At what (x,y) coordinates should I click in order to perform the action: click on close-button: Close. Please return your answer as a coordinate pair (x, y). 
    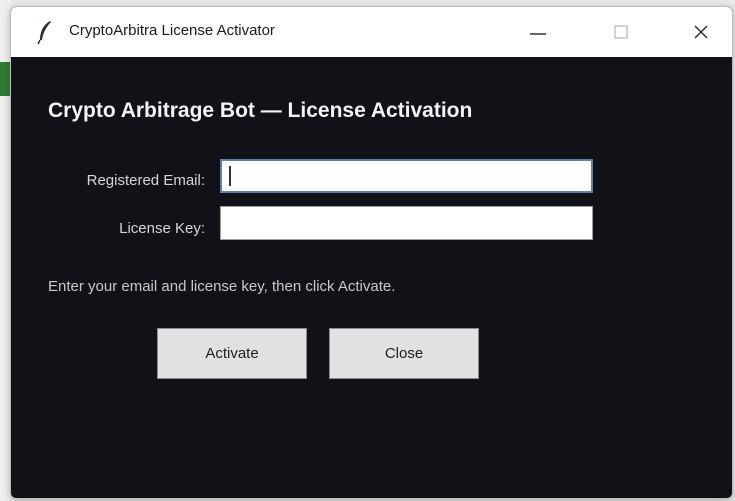
    Looking at the image, I should click on (404, 353).